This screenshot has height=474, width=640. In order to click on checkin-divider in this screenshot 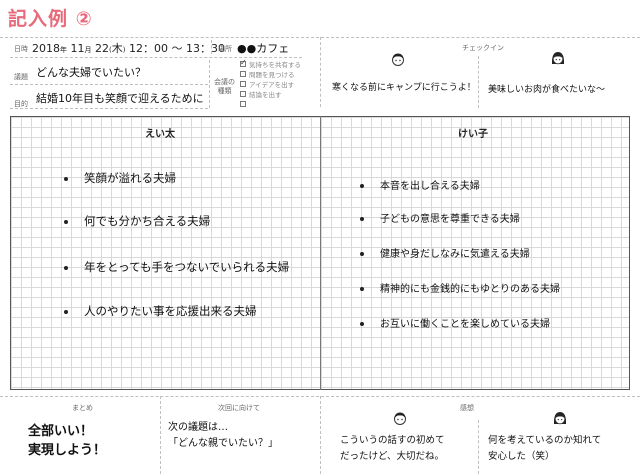, I will do `click(478, 82)`.